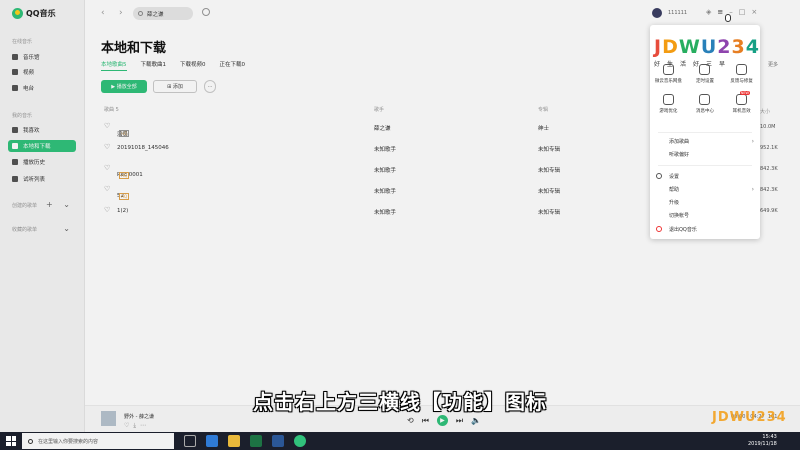  Describe the element at coordinates (98, 441) in the screenshot. I see `taskbar-search-input: 在这里输入你要搜索的内容` at that location.